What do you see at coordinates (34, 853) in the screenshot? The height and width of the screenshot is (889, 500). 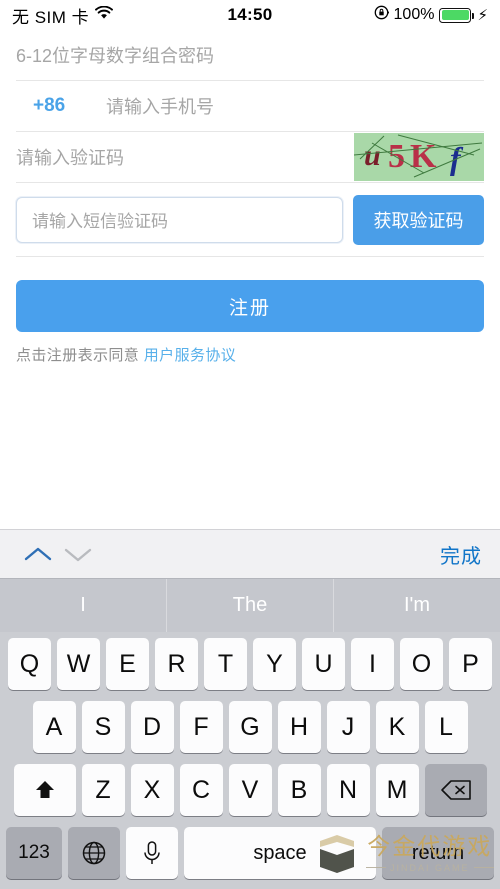 I see `numbers-key: 123` at bounding box center [34, 853].